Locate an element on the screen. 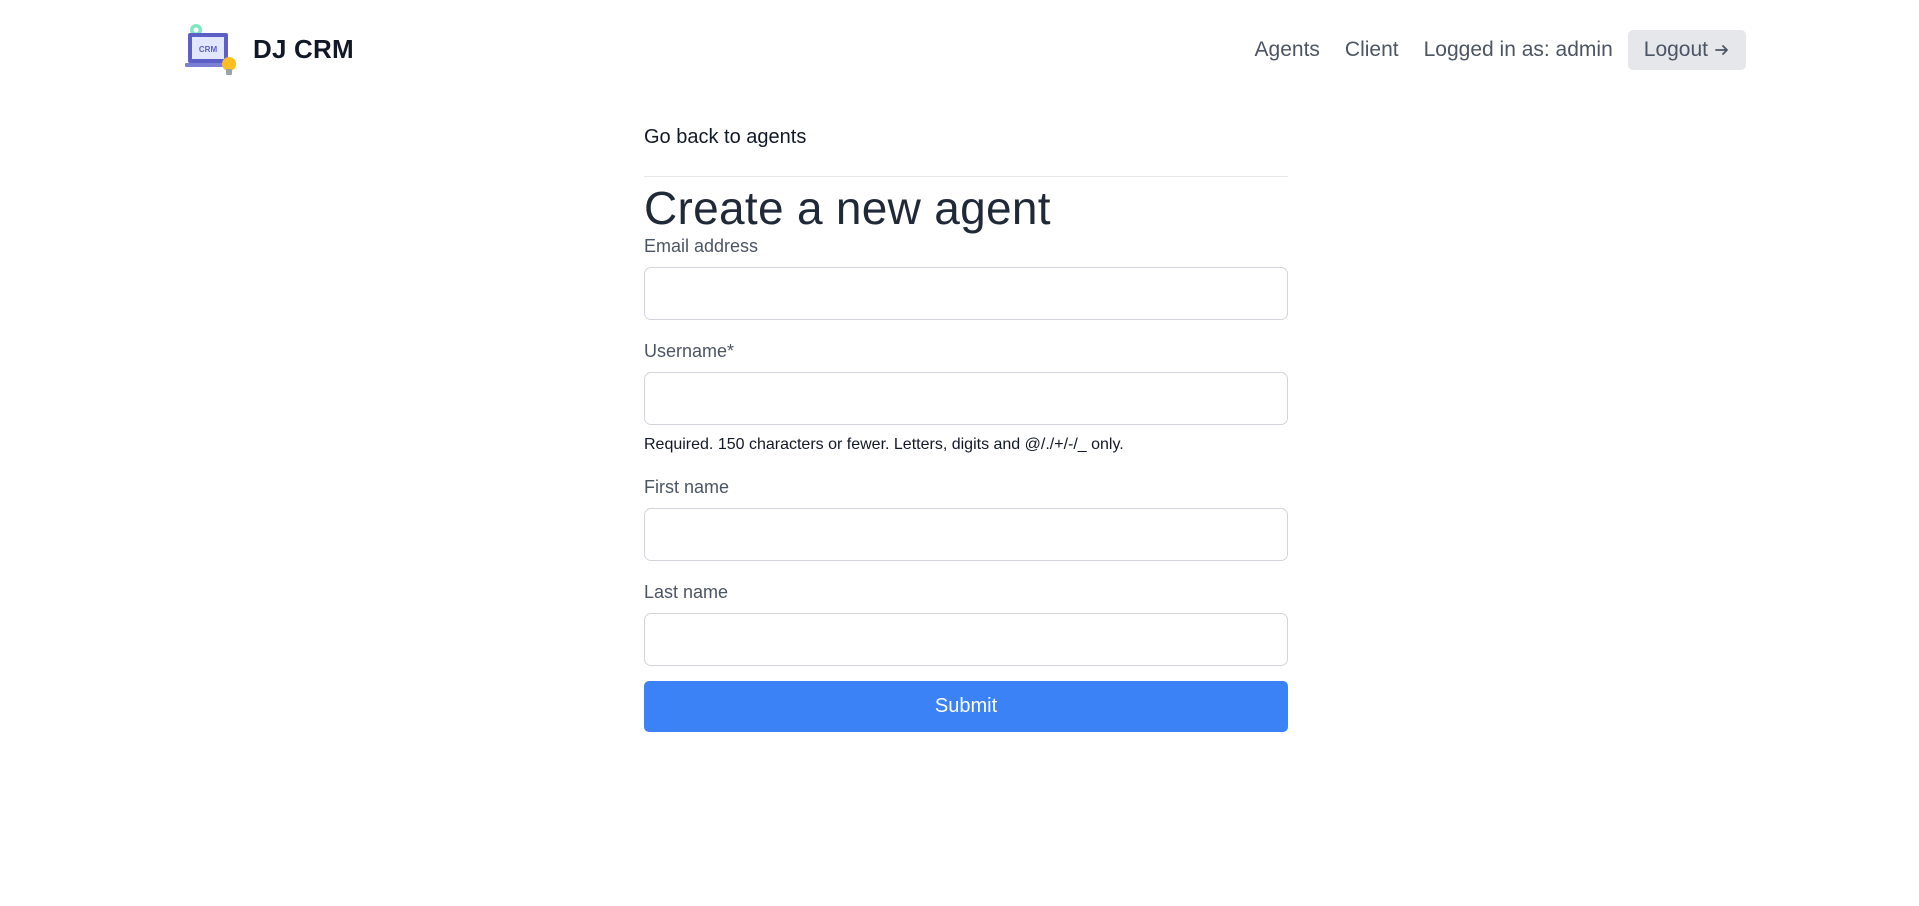 The height and width of the screenshot is (906, 1919). username-input is located at coordinates (966, 398).